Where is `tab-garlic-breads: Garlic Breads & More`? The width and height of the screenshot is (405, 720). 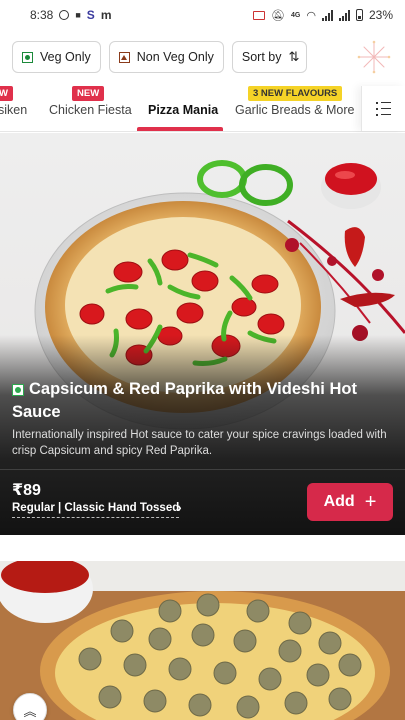
tab-garlic-breads: Garlic Breads & More is located at coordinates (294, 110).